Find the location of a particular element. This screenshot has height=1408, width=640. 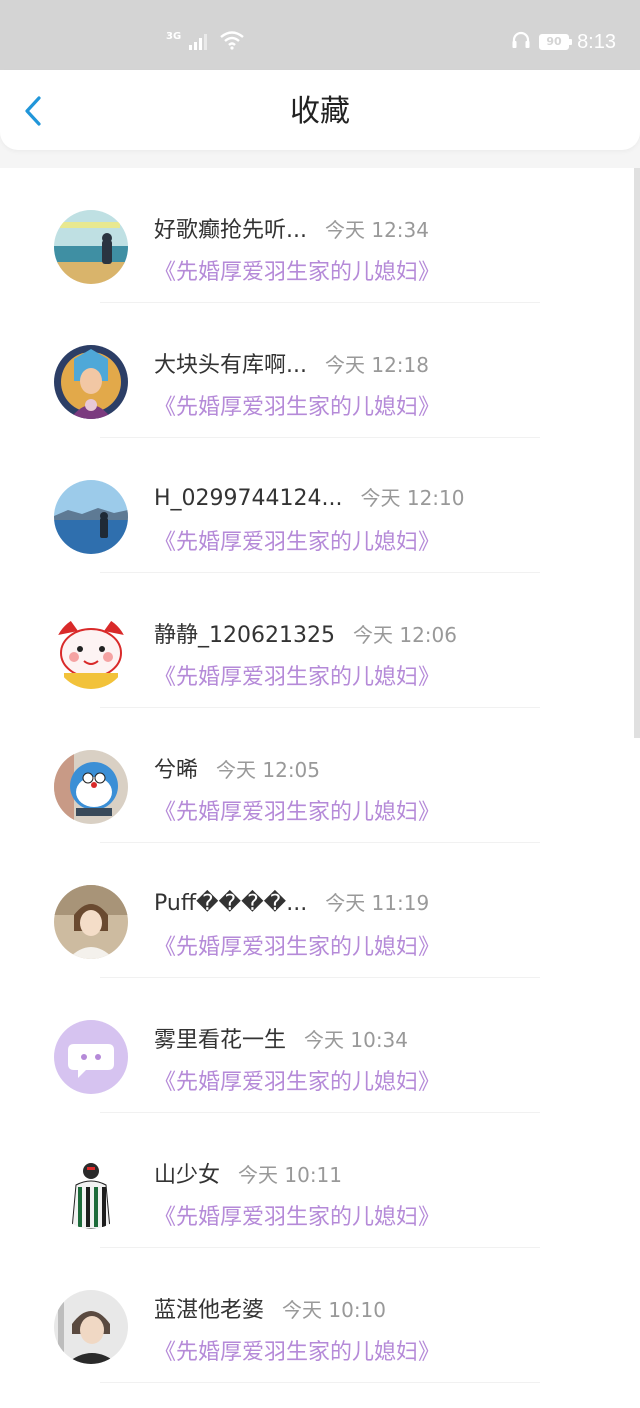

timestamp: 今天 11:19 is located at coordinates (377, 903).